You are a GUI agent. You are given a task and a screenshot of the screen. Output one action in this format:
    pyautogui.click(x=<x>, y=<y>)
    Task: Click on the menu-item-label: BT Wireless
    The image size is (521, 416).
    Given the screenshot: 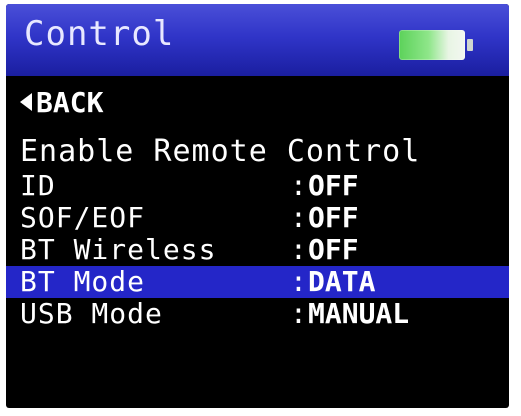 What is the action you would take?
    pyautogui.click(x=118, y=249)
    